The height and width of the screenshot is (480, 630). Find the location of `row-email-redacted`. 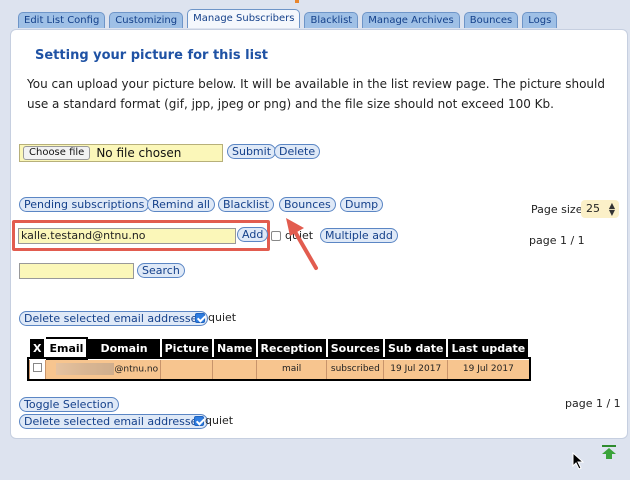

row-email-redacted is located at coordinates (85, 369).